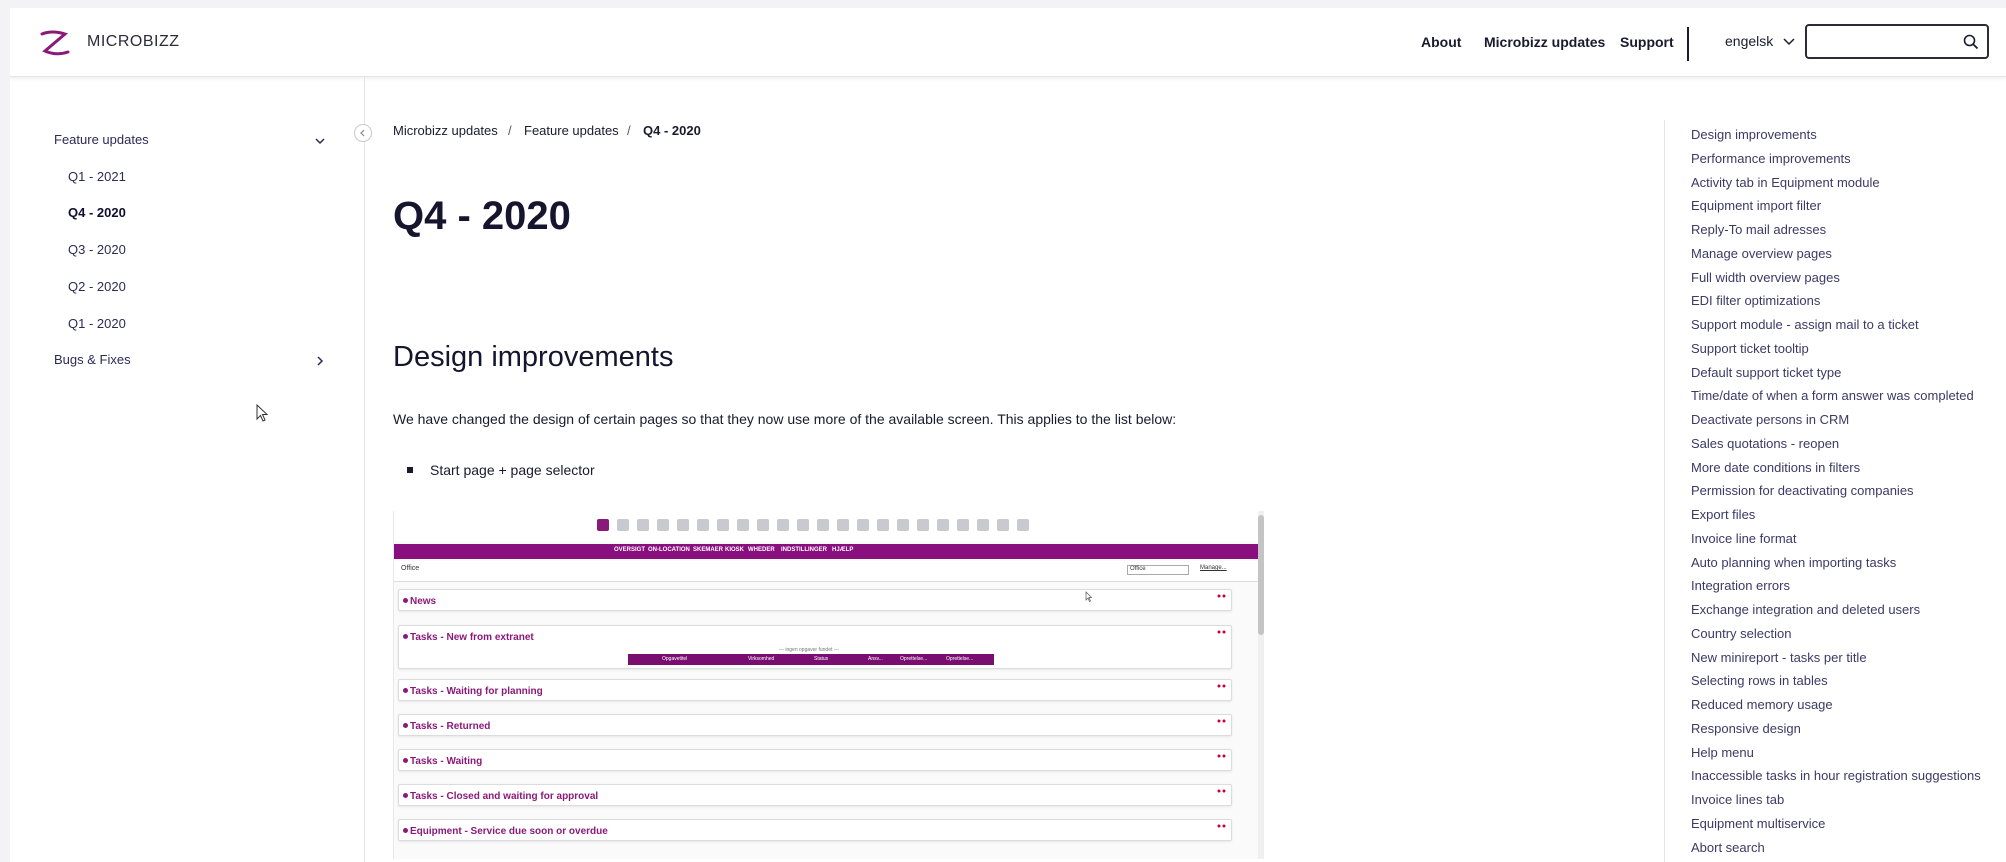 Image resolution: width=2006 pixels, height=862 pixels. Describe the element at coordinates (97, 286) in the screenshot. I see `sidebar-item-q2-2020: Q2 - 2020` at that location.